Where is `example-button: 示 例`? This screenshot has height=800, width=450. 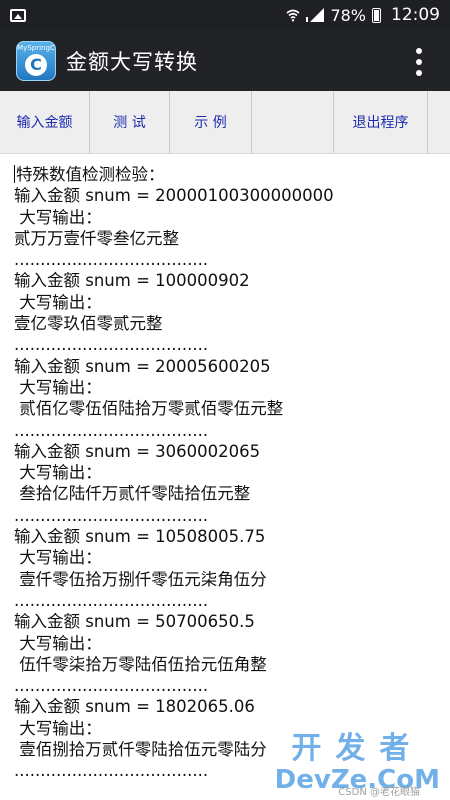
example-button: 示 例 is located at coordinates (211, 122).